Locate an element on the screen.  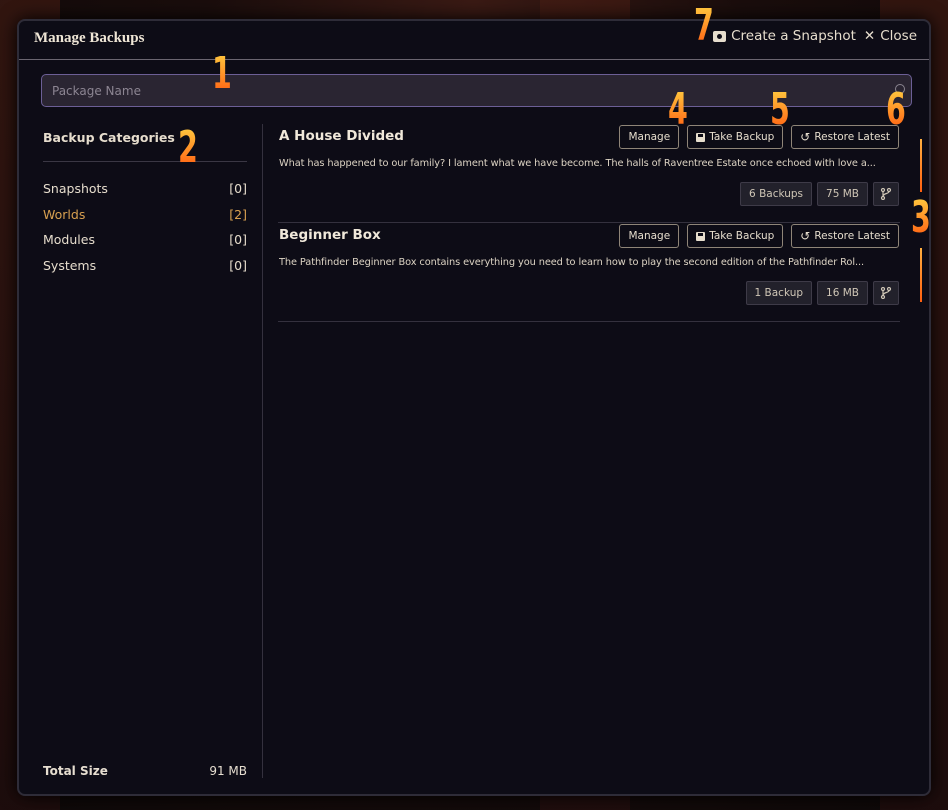
annotation-6: 6 is located at coordinates (896, 109).